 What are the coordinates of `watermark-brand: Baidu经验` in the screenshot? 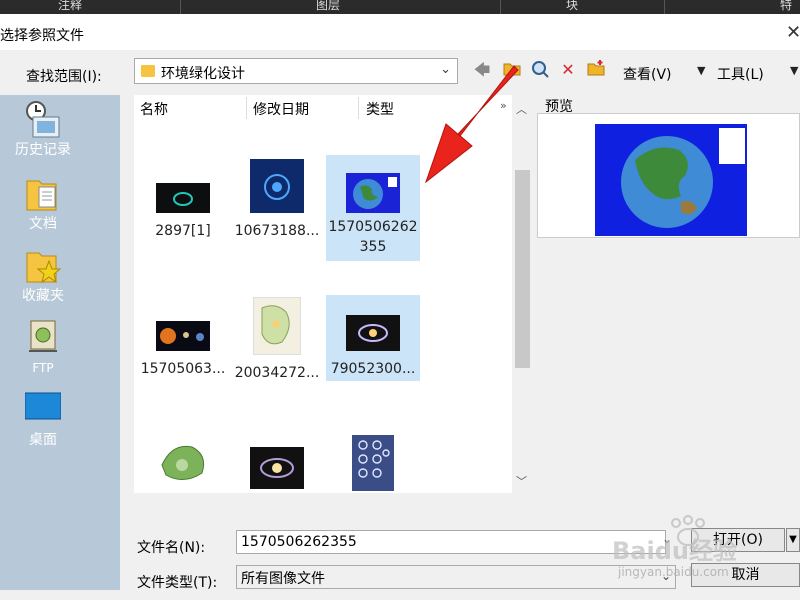 It's located at (674, 551).